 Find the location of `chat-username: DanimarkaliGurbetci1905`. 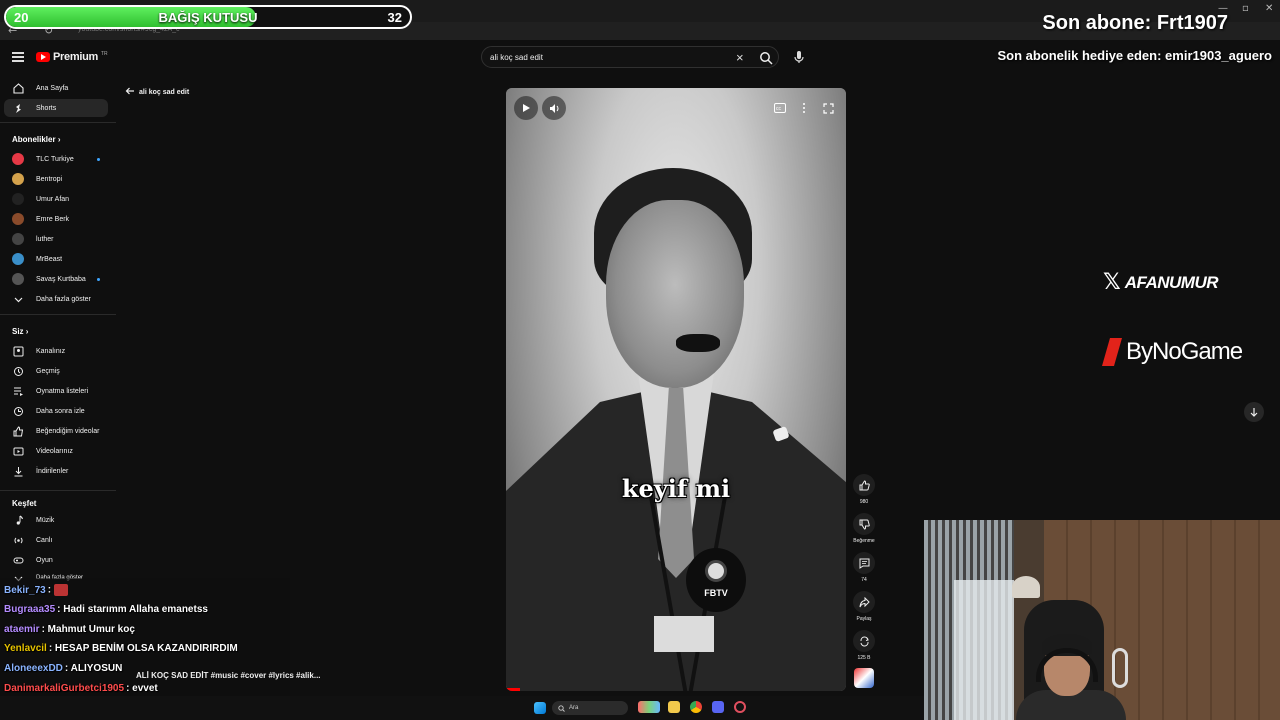

chat-username: DanimarkaliGurbetci1905 is located at coordinates (64, 688).